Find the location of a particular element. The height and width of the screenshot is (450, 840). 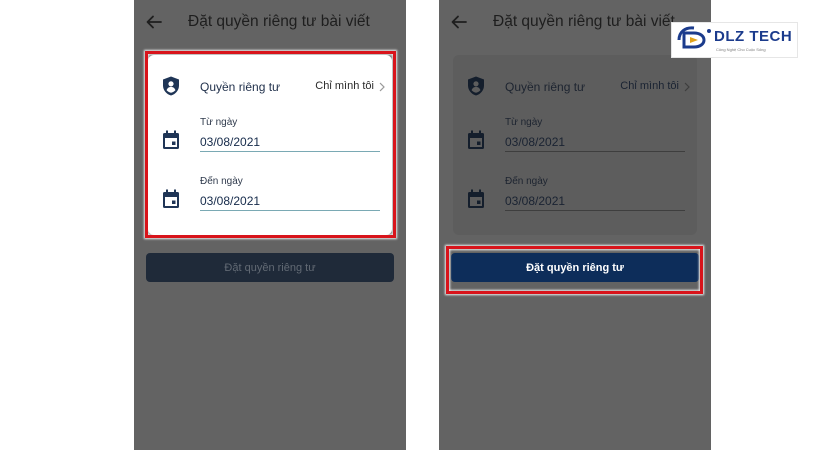

brand-tagline: Công Nghệ Cho Cuộc Sống is located at coordinates (741, 49).